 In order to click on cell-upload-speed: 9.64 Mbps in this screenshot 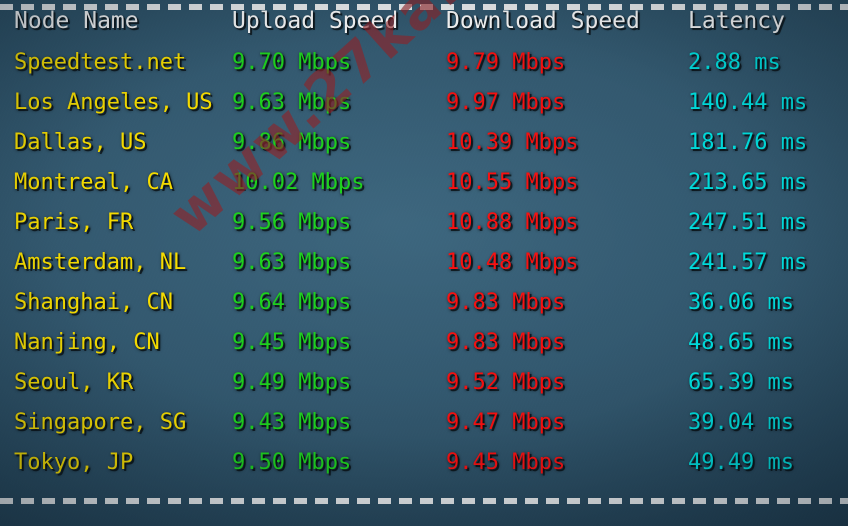, I will do `click(292, 302)`.